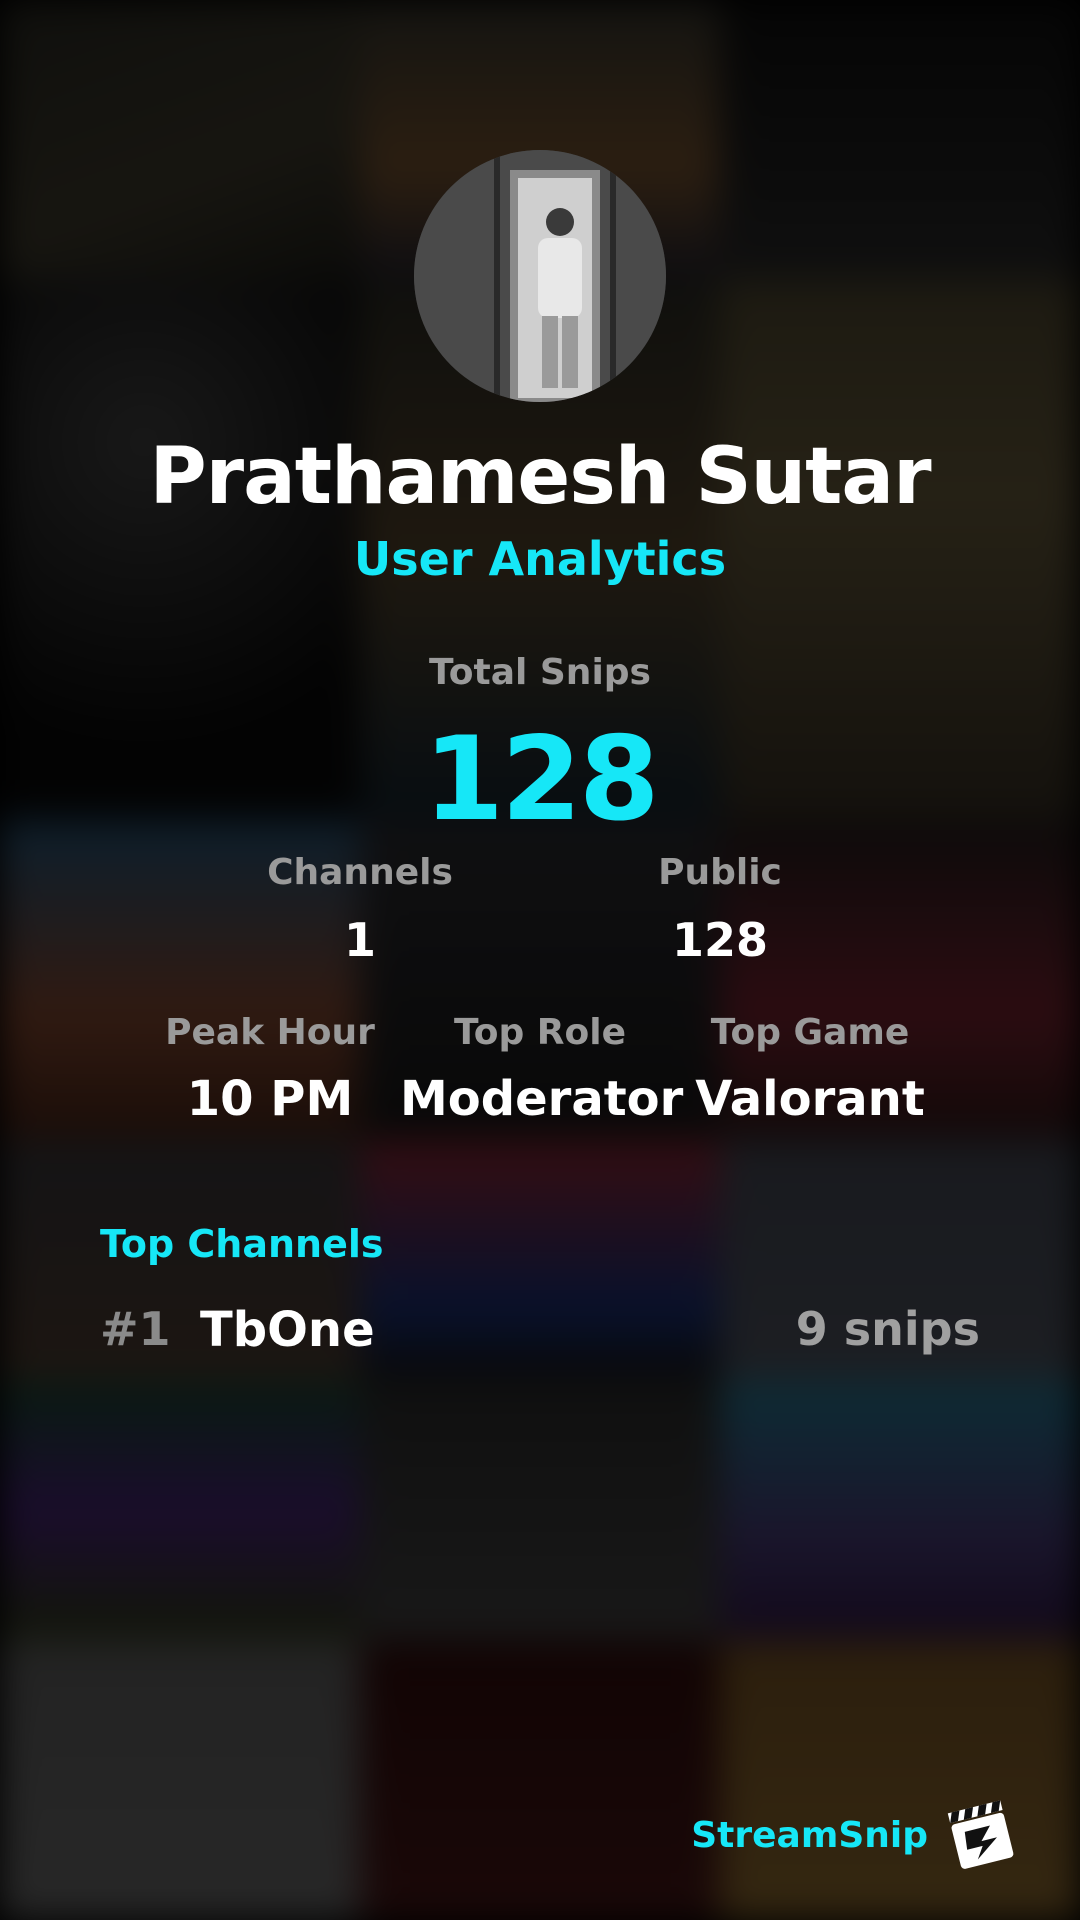  Describe the element at coordinates (810, 1099) in the screenshot. I see `top-game-value: Valorant` at that location.